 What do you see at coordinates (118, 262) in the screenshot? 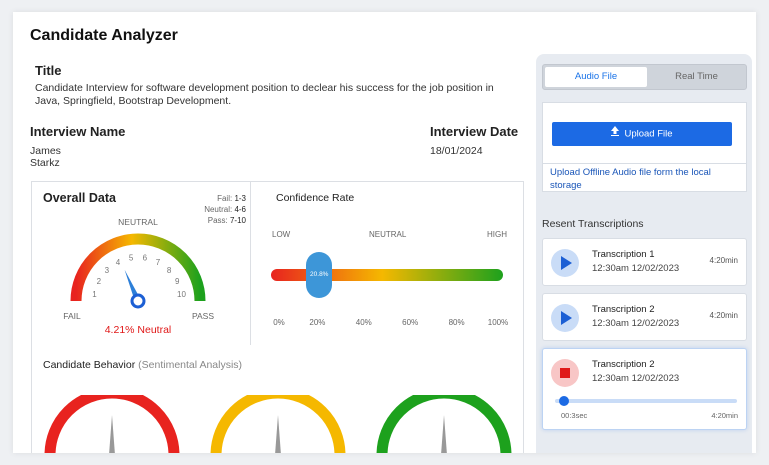
I see `gauge-tick-label: 4` at bounding box center [118, 262].